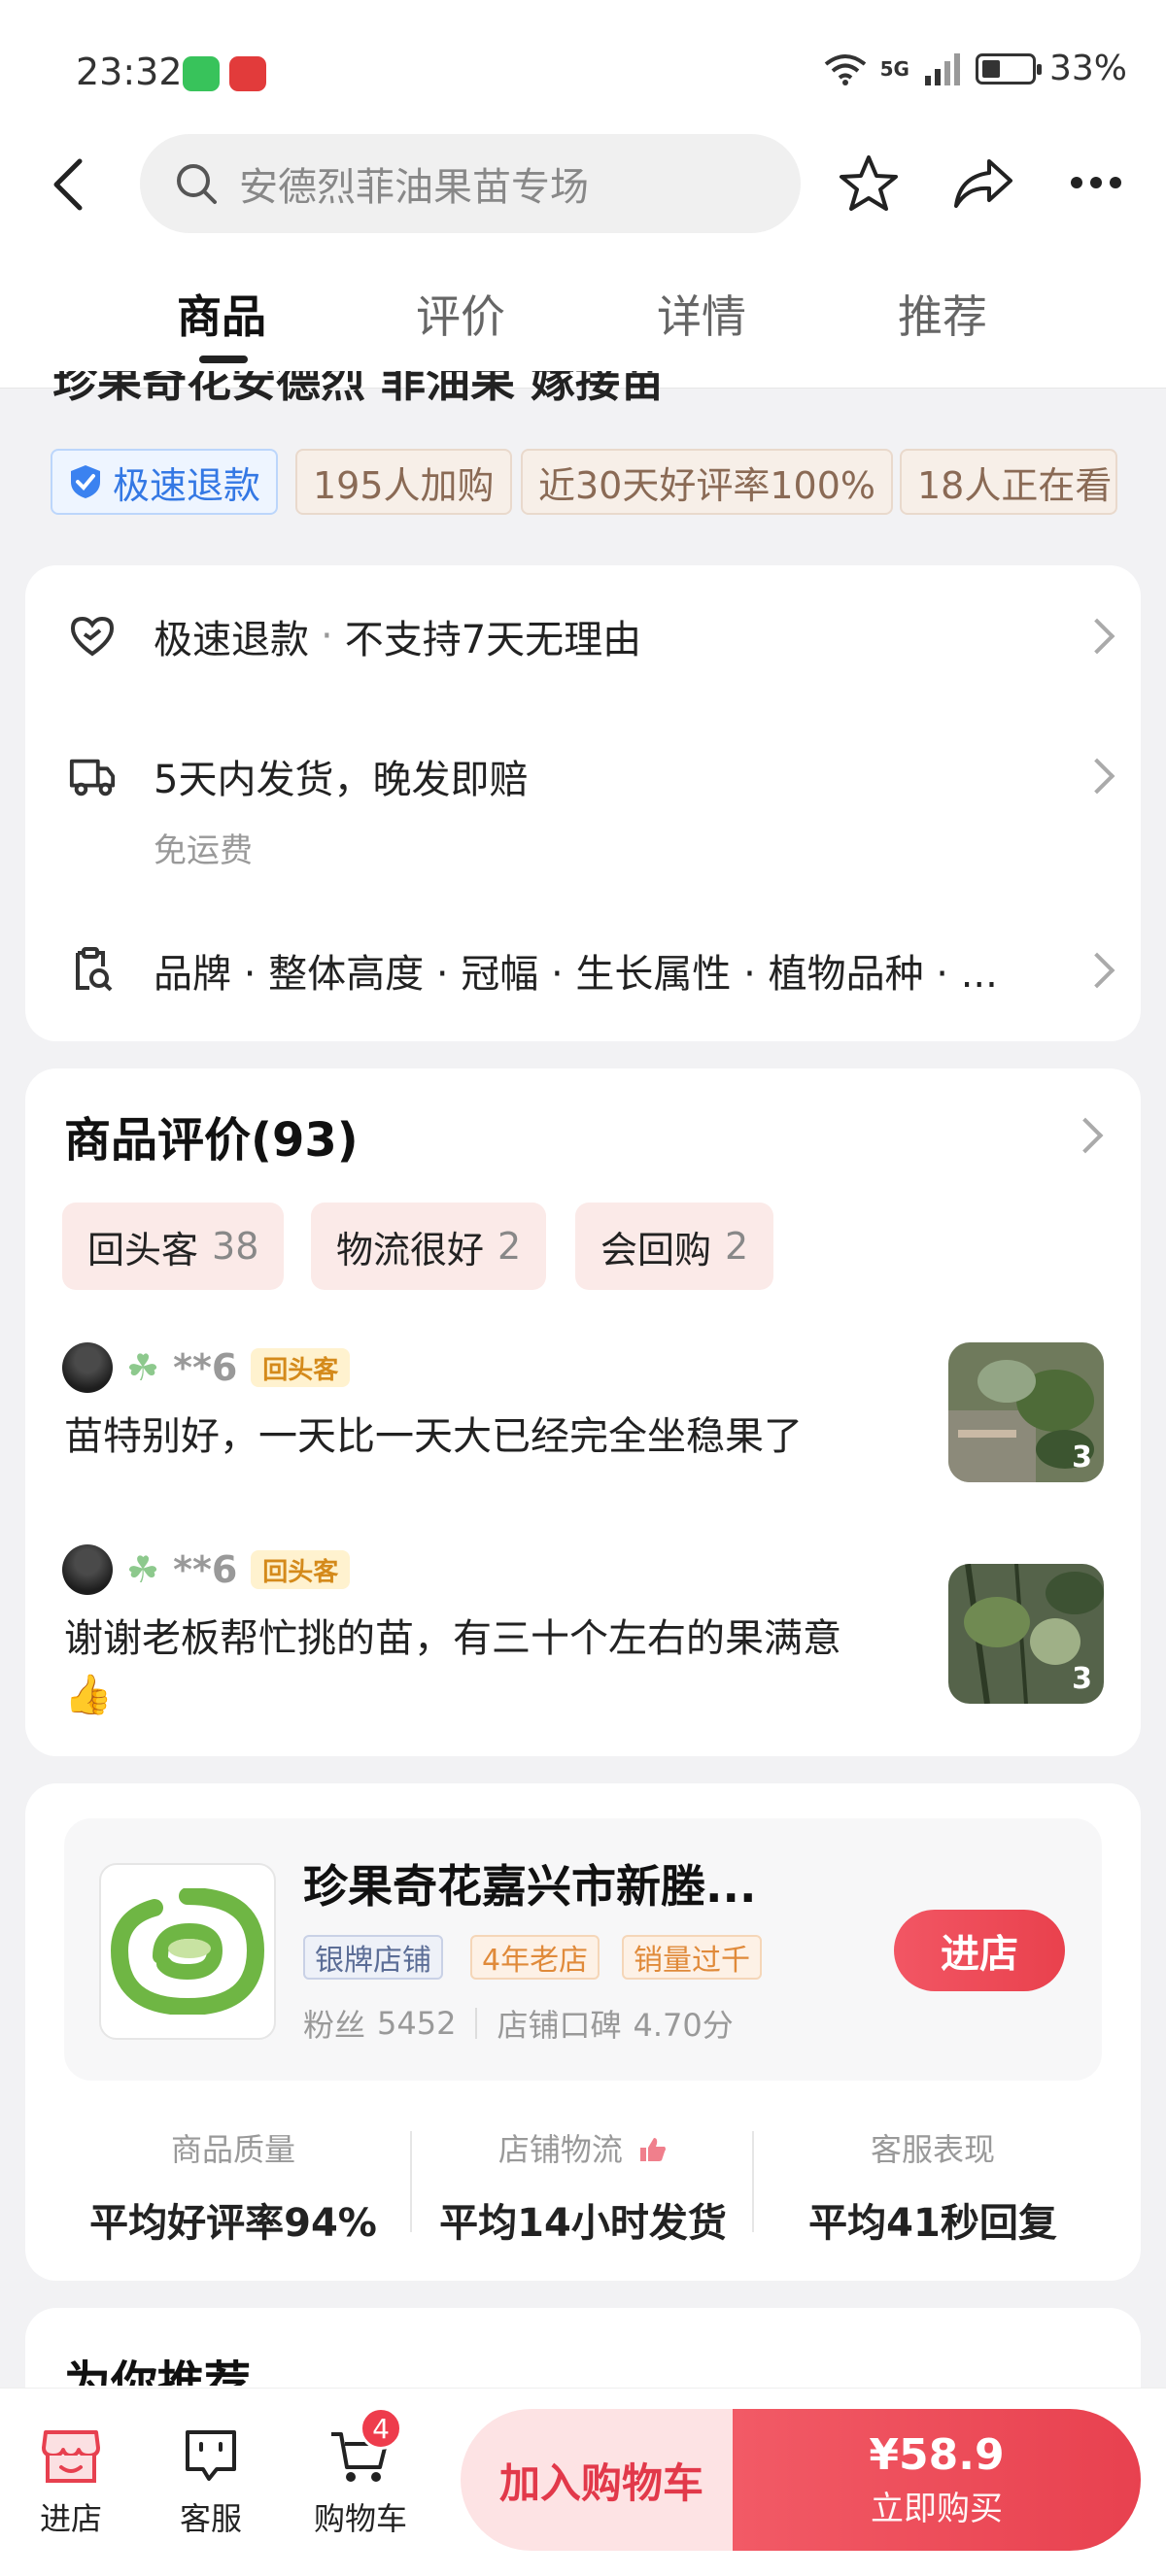 The image size is (1166, 2576). I want to click on thumbs-up-icon, so click(653, 2149).